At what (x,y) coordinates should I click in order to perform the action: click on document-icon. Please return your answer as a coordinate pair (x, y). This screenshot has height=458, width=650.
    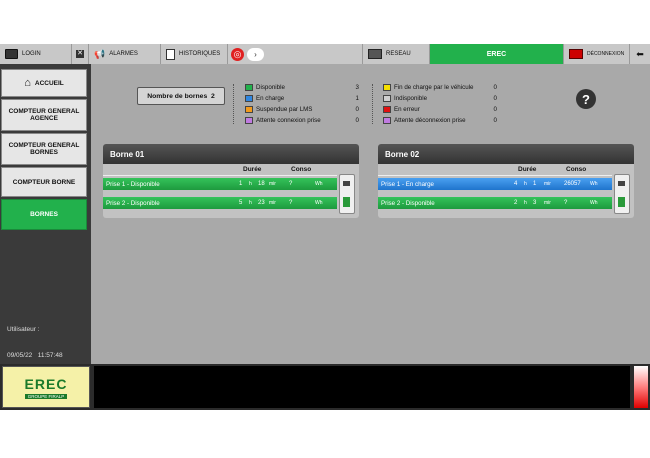
    Looking at the image, I should click on (170, 54).